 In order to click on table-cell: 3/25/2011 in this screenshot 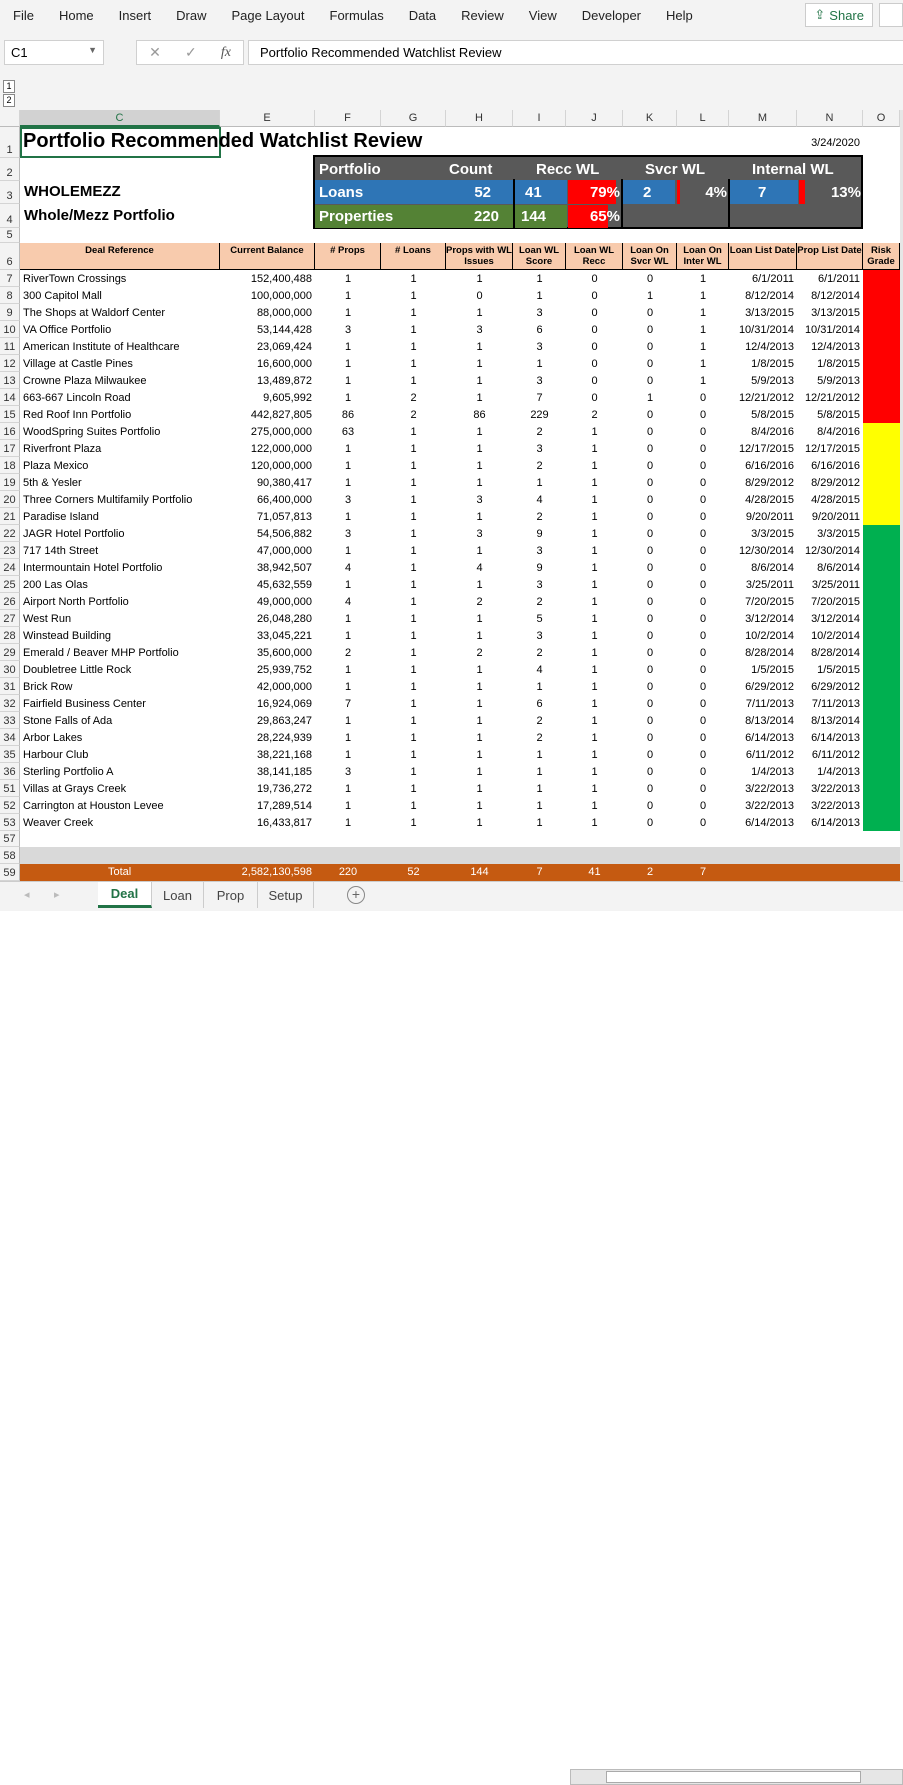, I will do `click(830, 584)`.